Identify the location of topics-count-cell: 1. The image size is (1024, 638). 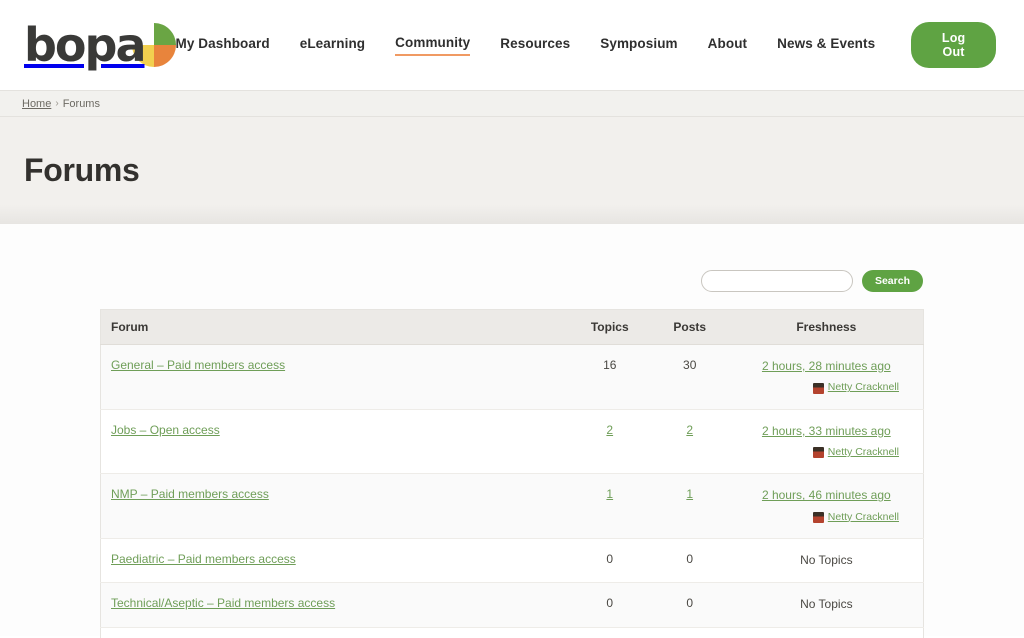
(609, 506).